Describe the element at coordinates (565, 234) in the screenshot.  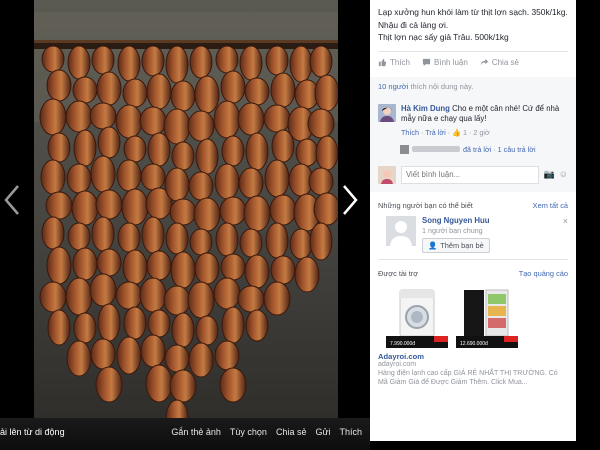
I see `close-icon: ×` at that location.